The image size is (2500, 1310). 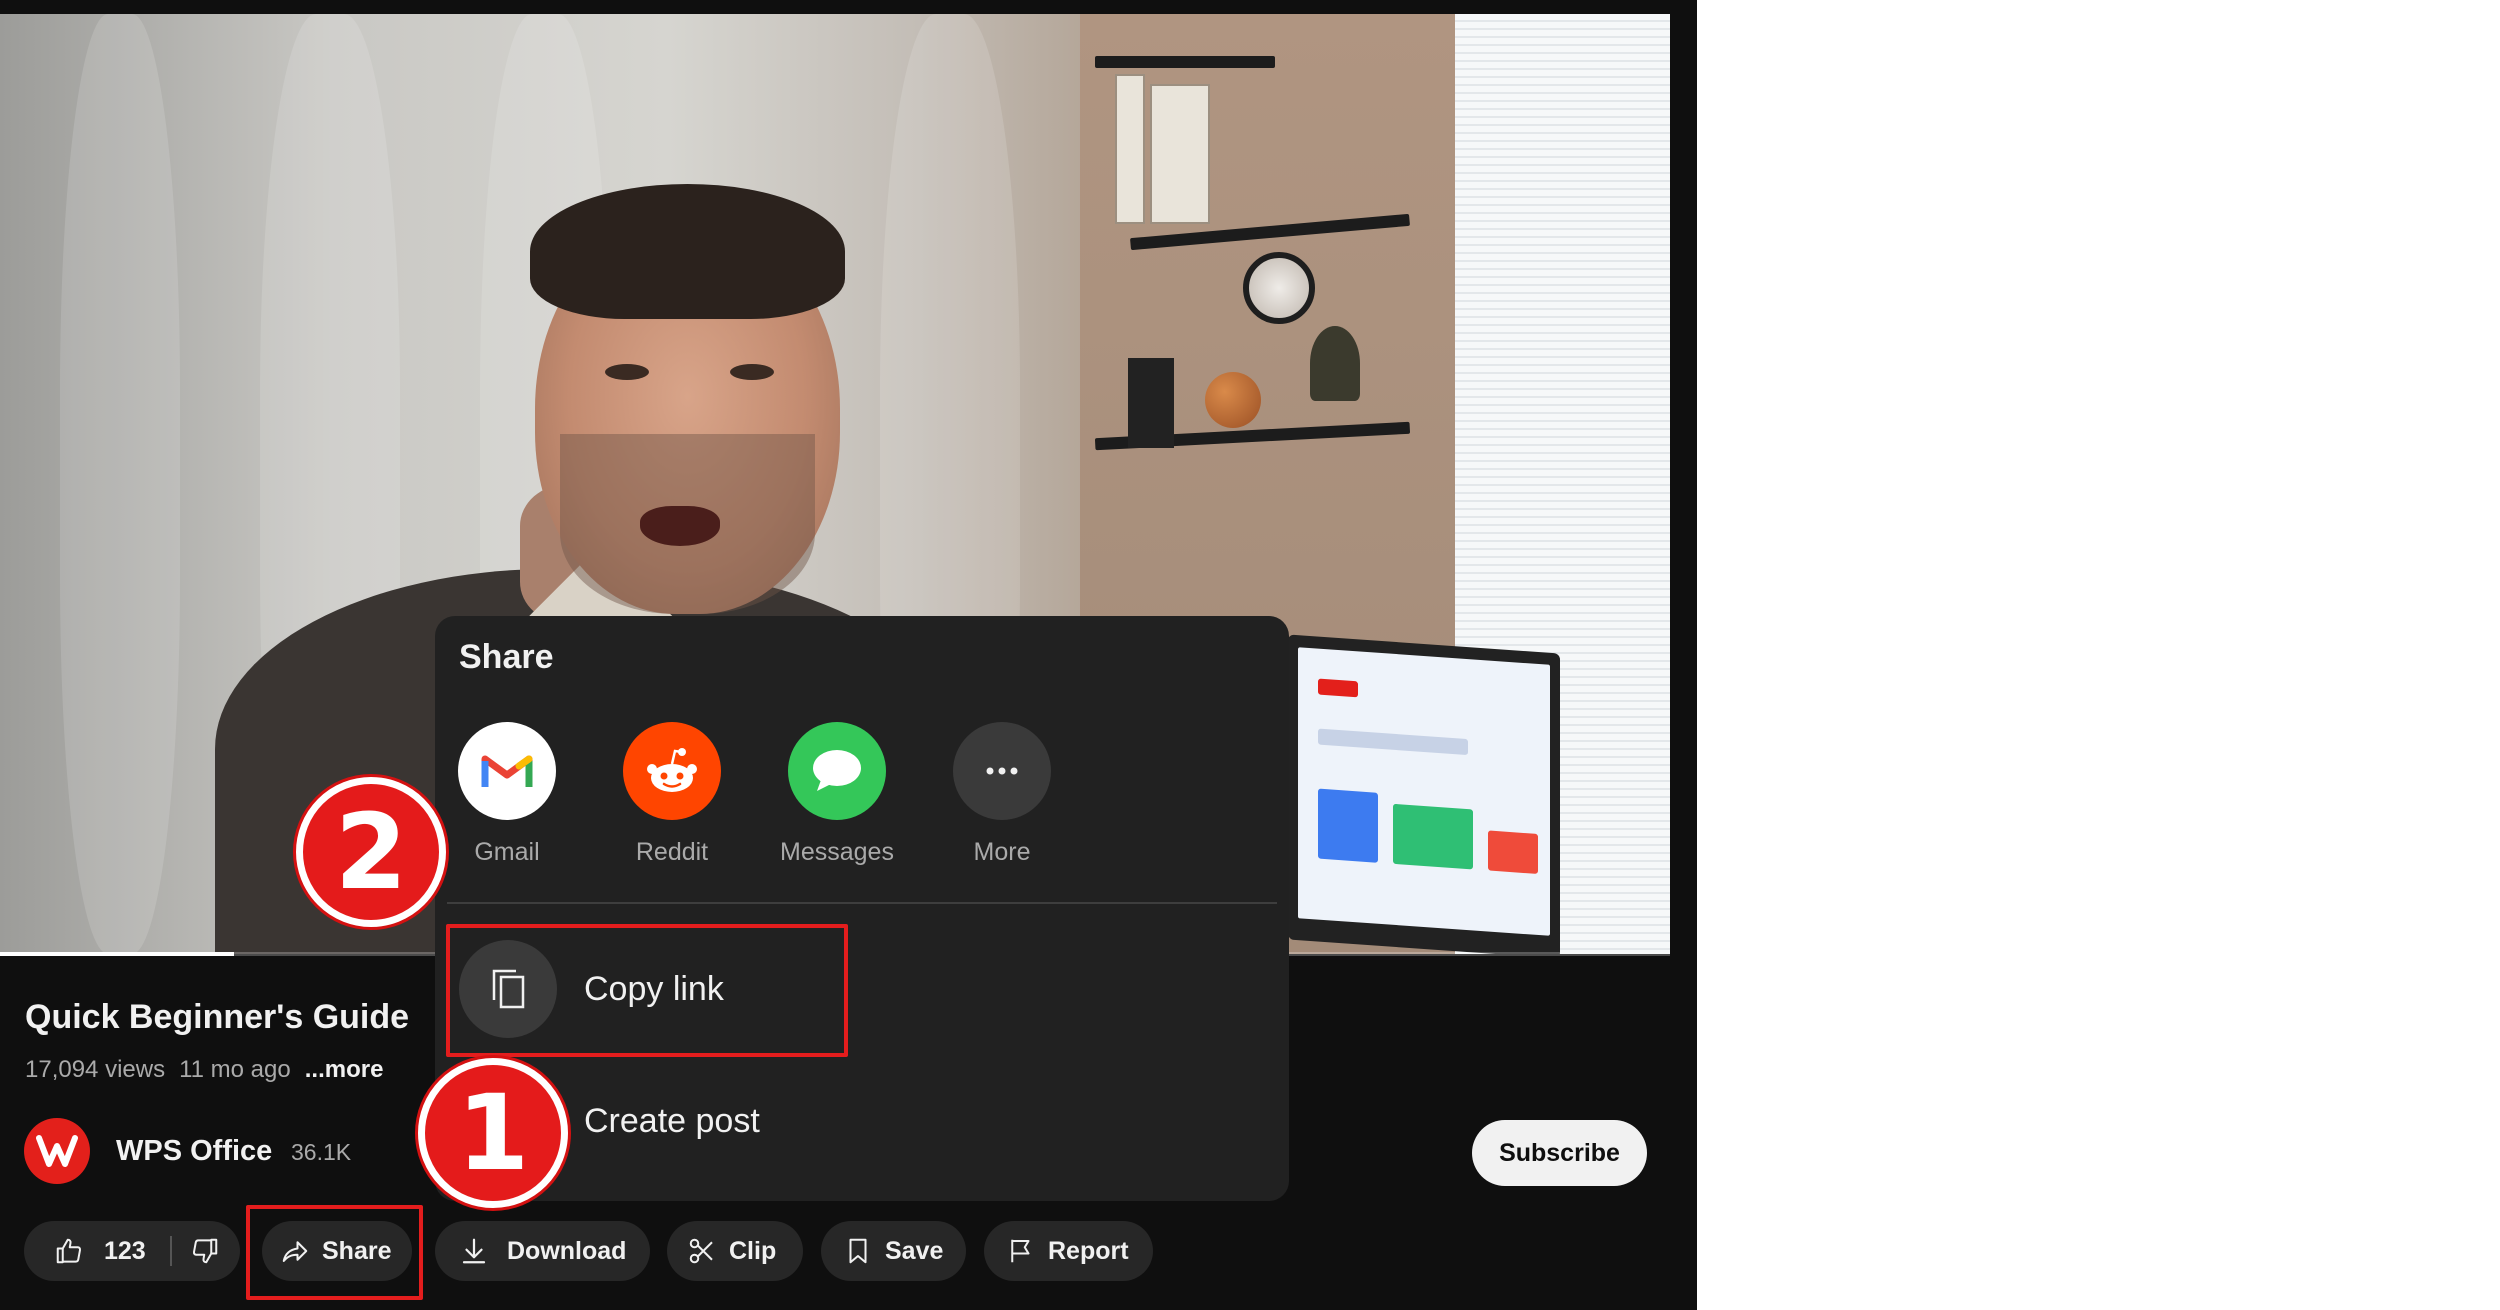 I want to click on share-option-messages: Messages, so click(x=837, y=794).